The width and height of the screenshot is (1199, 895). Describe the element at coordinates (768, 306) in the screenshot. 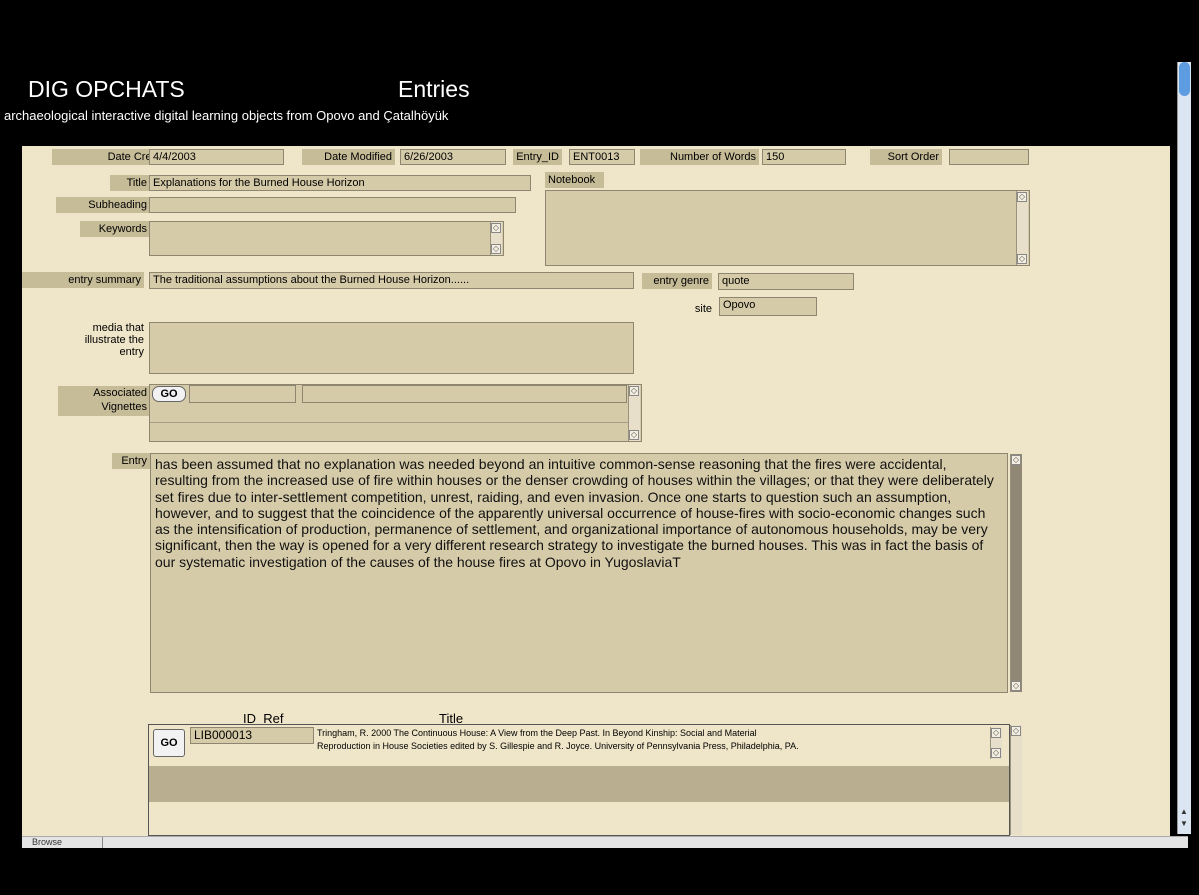

I see `site-field: Opovo` at that location.